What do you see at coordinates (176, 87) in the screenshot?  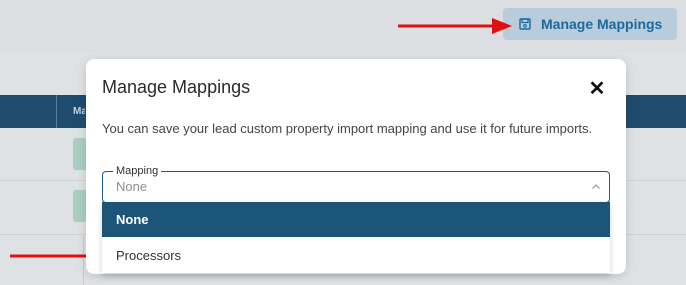 I see `modal-title: Manage Mappings` at bounding box center [176, 87].